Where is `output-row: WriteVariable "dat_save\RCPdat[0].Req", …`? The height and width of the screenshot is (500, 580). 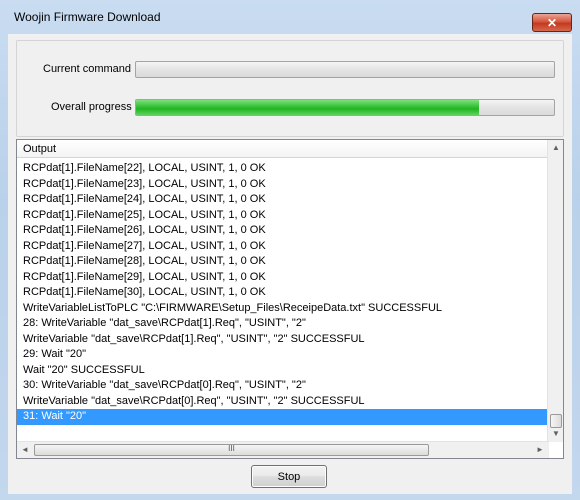
output-row: WriteVariable "dat_save\RCPdat[0].Req", … is located at coordinates (283, 402).